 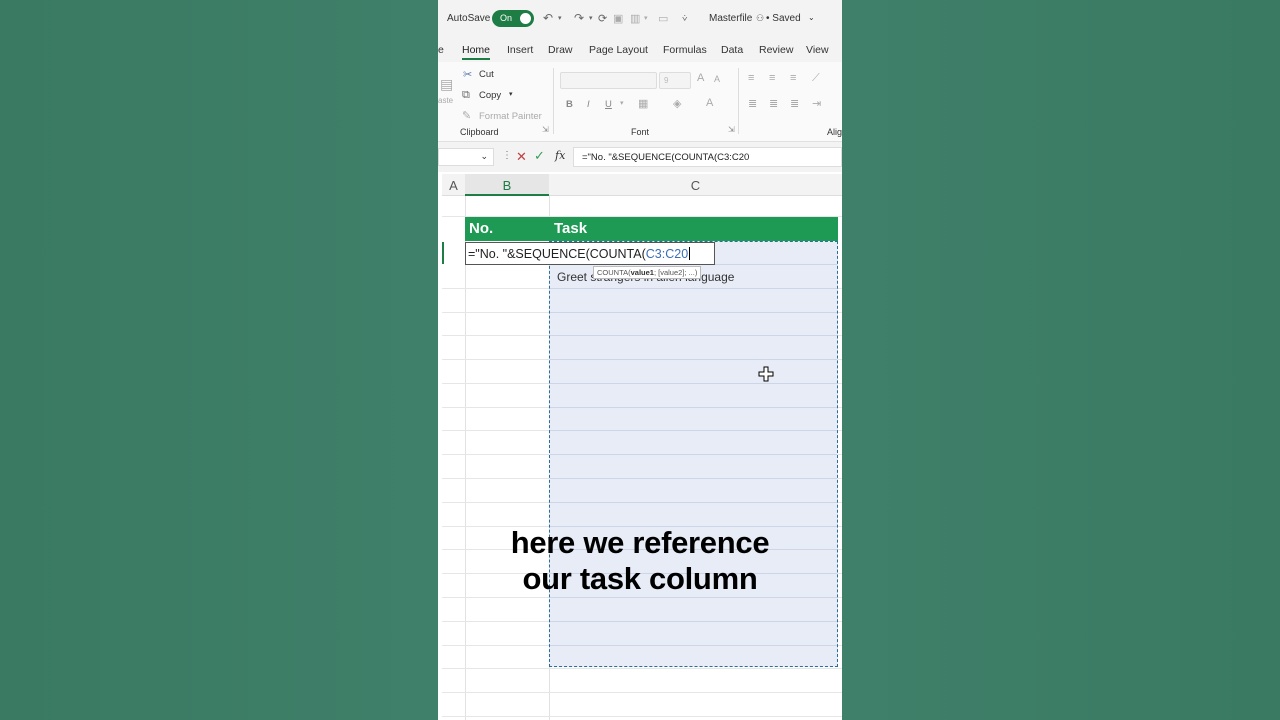 What do you see at coordinates (557, 254) in the screenshot?
I see `edit-formula-prefix: ="No. "&SEQUENCE(COUNTA(` at bounding box center [557, 254].